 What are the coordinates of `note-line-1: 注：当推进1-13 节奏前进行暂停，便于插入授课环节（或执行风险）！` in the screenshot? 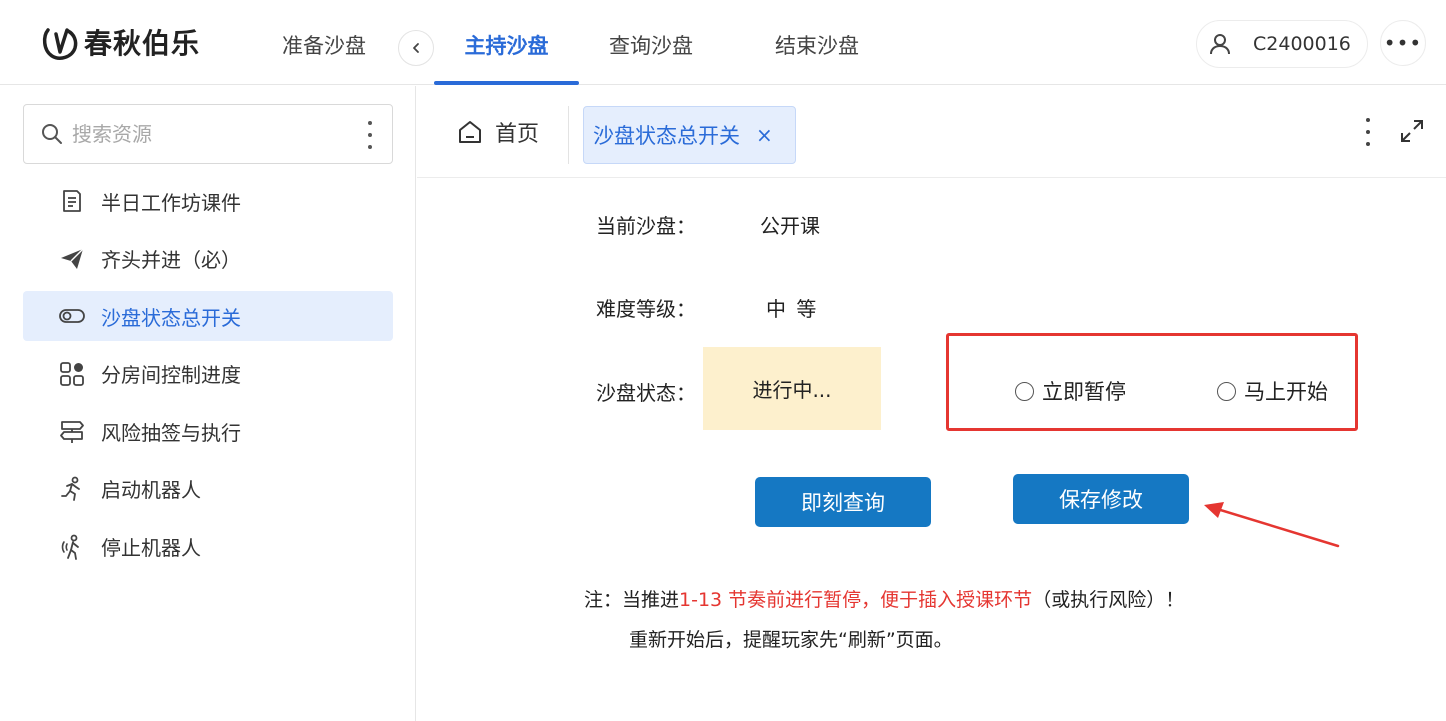 It's located at (884, 600).